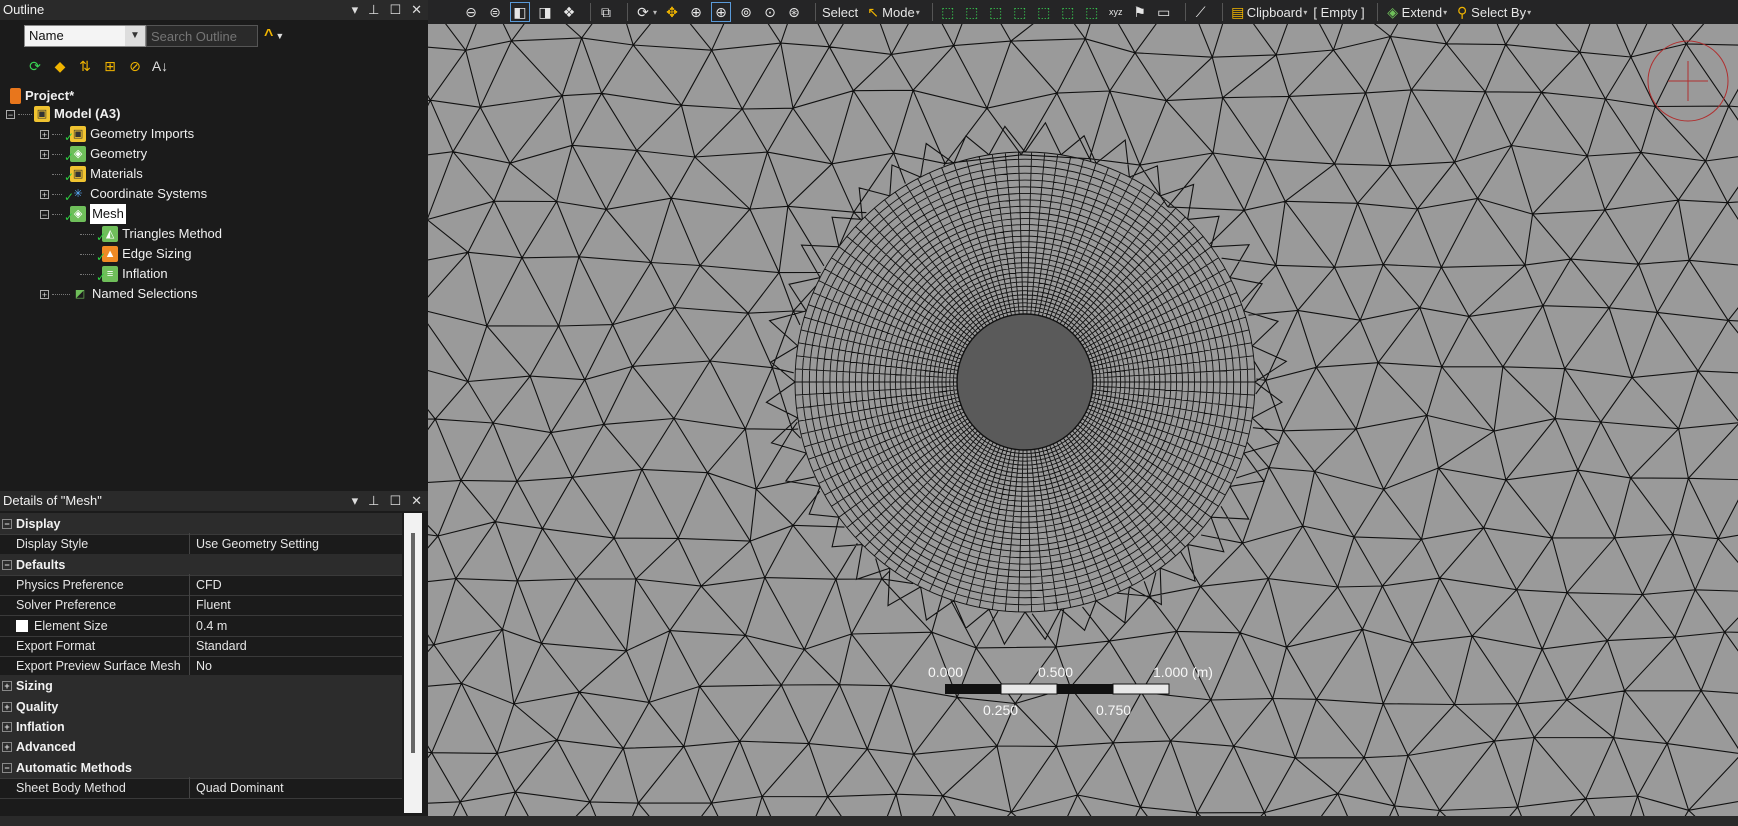 This screenshot has height=826, width=1738. I want to click on tree-item-materials: ✓ ▣ Materials, so click(97, 174).